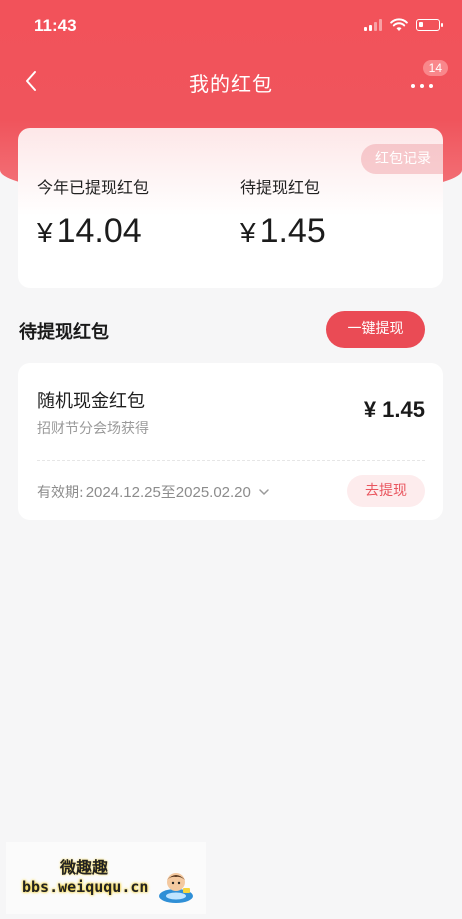 This screenshot has height=919, width=462. What do you see at coordinates (435, 68) in the screenshot?
I see `notification-badge: 14` at bounding box center [435, 68].